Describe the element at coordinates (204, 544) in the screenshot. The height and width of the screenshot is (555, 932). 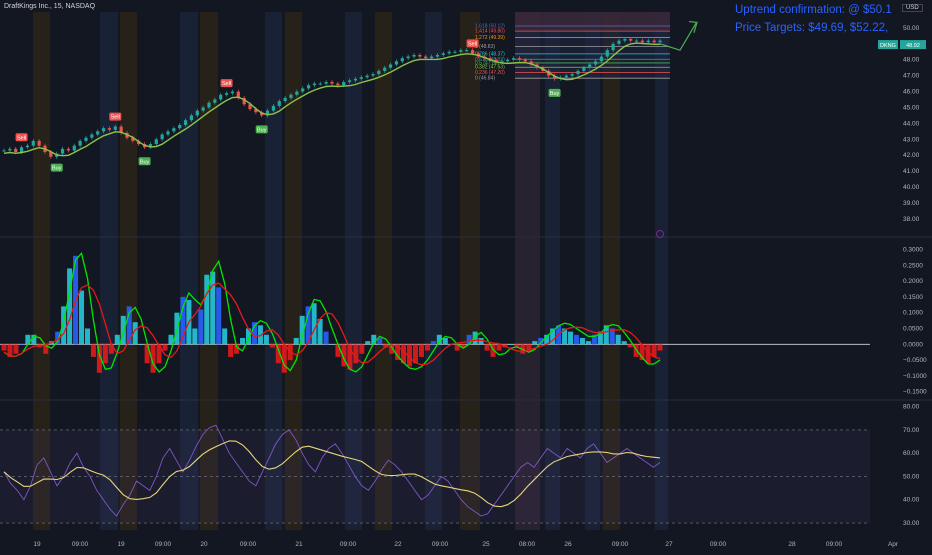
I see `x-axis-tick-label: 20` at that location.